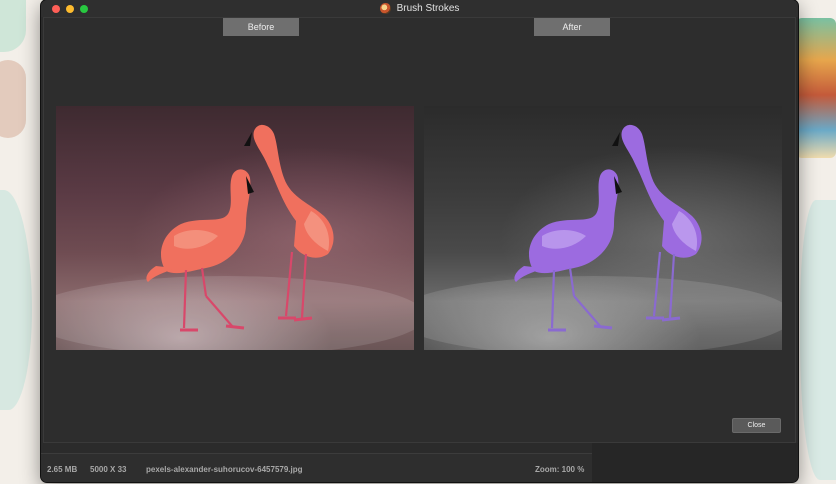  What do you see at coordinates (385, 8) in the screenshot?
I see `brush-strokes-app-icon` at bounding box center [385, 8].